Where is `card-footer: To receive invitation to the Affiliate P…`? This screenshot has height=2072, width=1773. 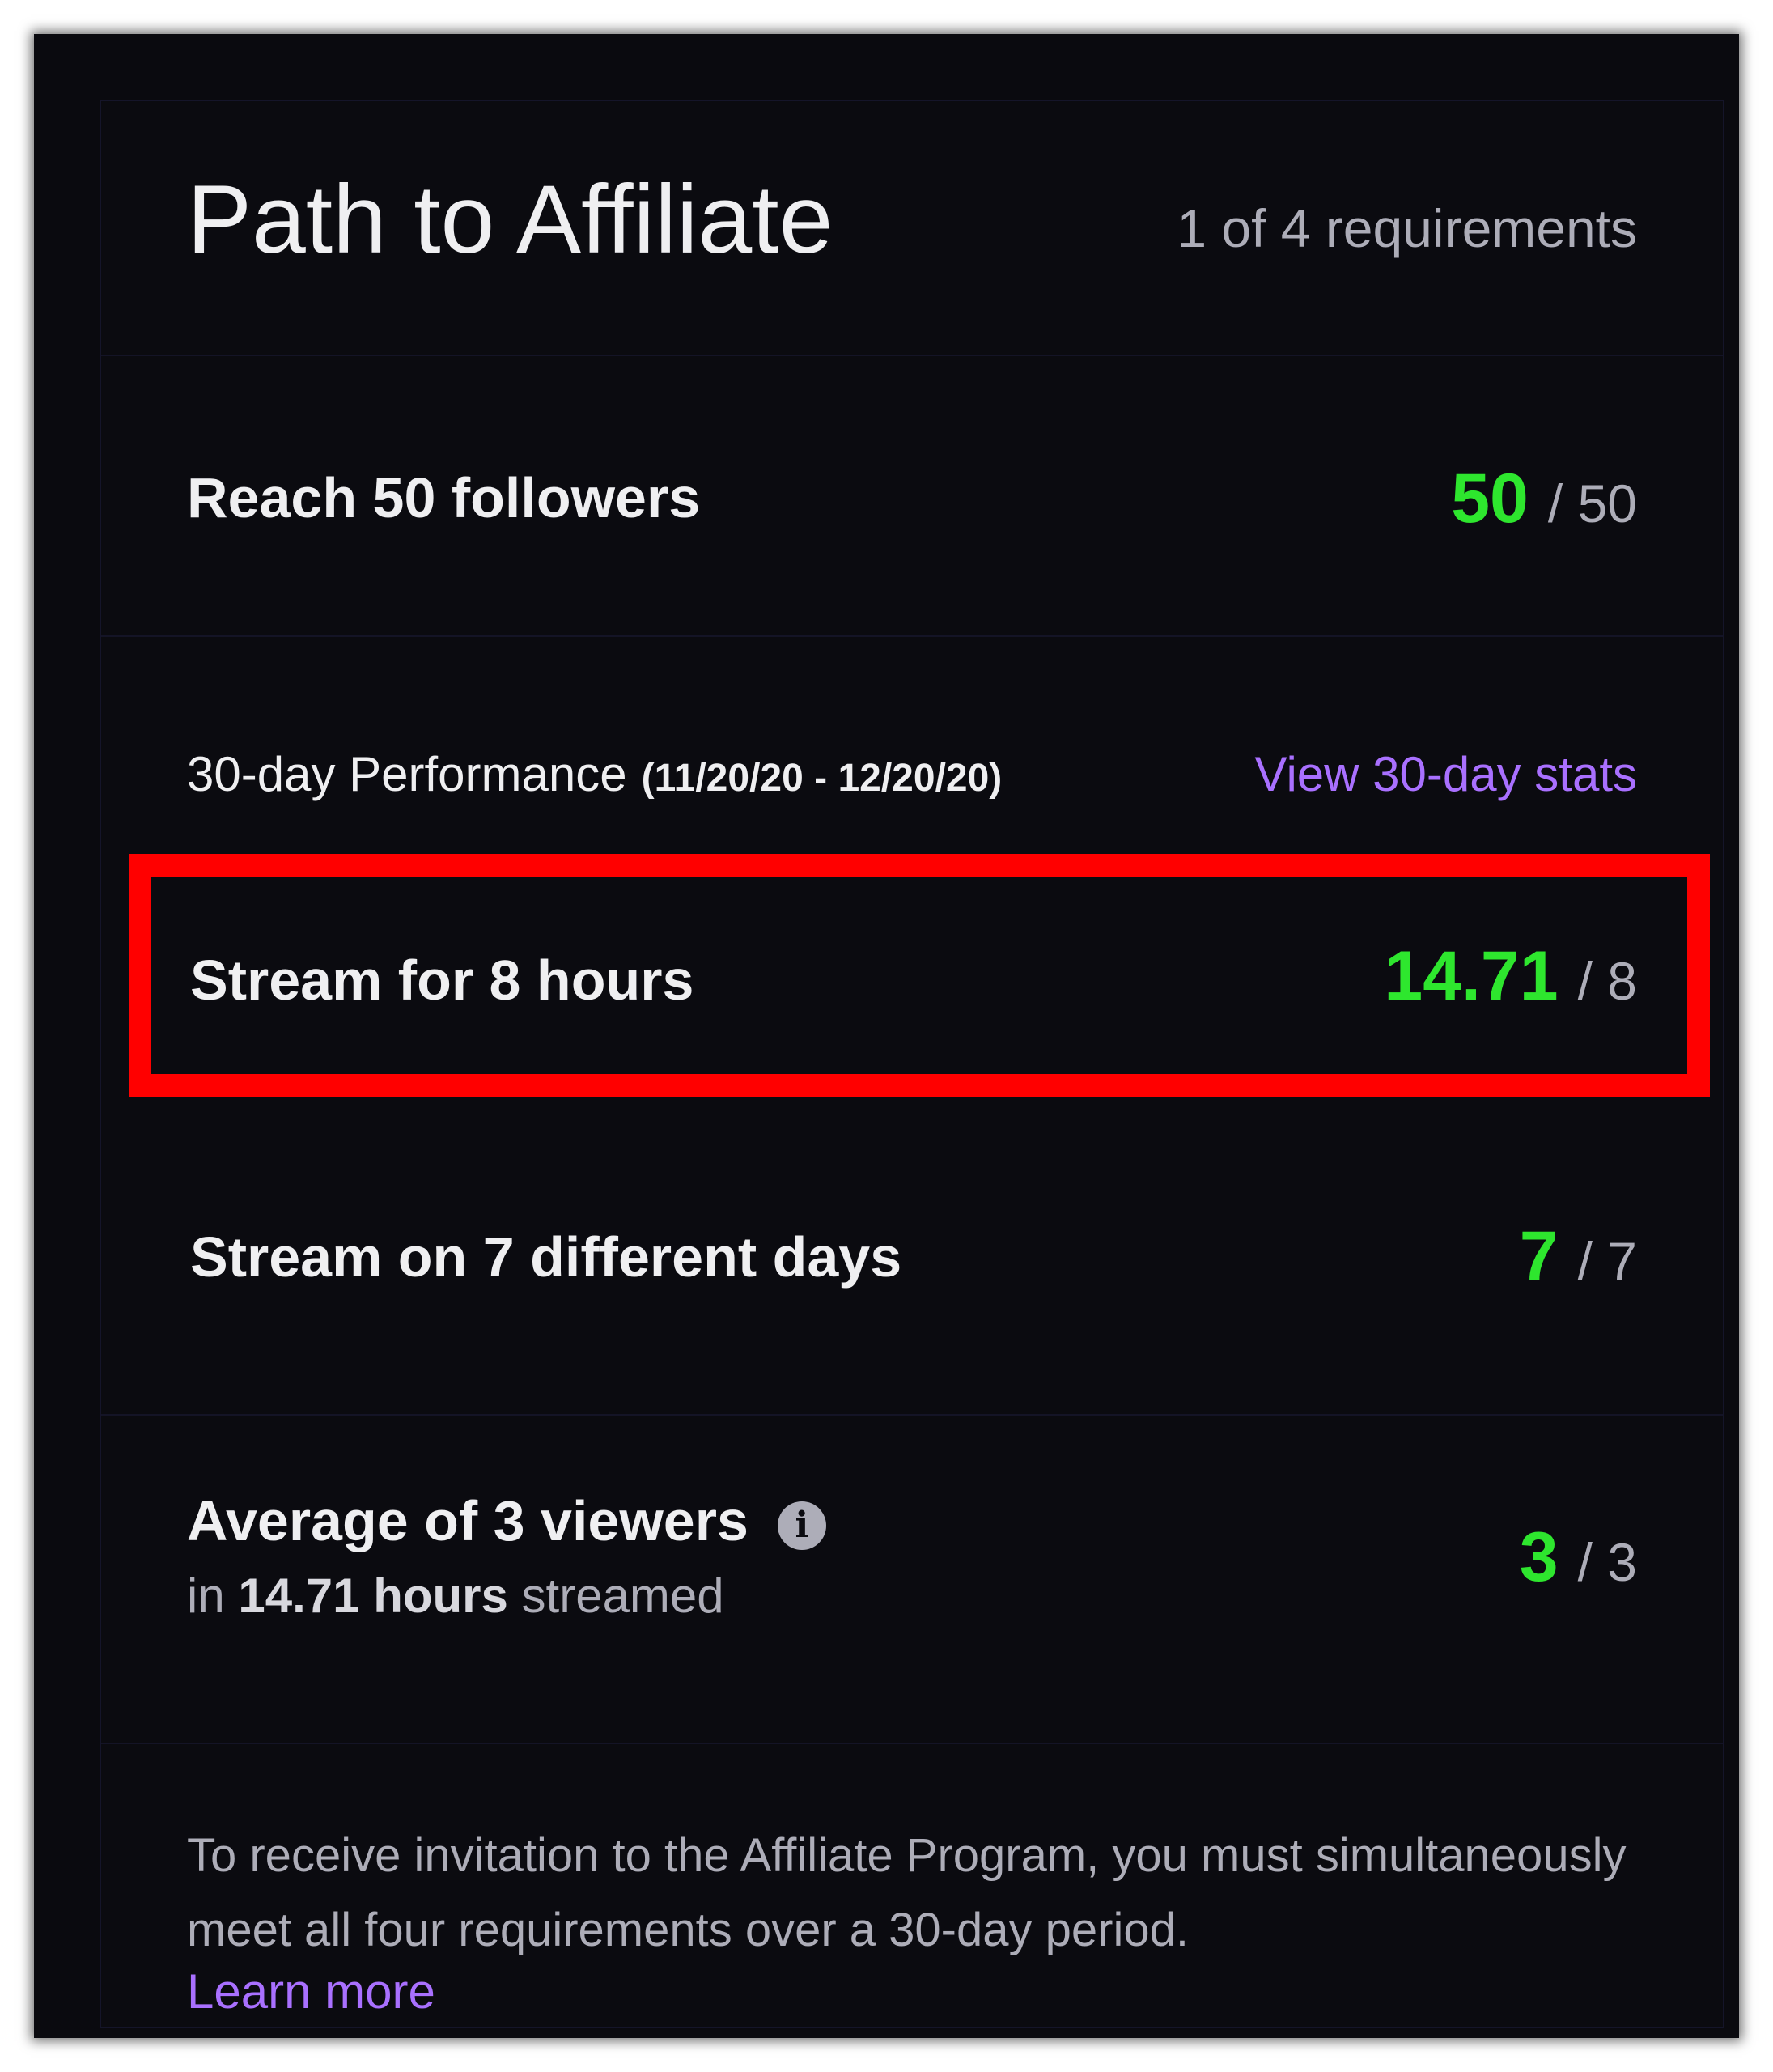 card-footer: To receive invitation to the Affiliate P… is located at coordinates (912, 1885).